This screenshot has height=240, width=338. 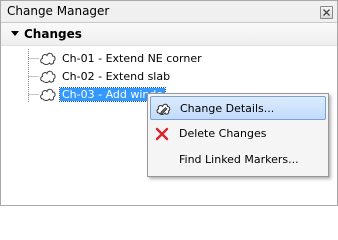 What do you see at coordinates (15, 33) in the screenshot?
I see `collapse-arrow-icon` at bounding box center [15, 33].